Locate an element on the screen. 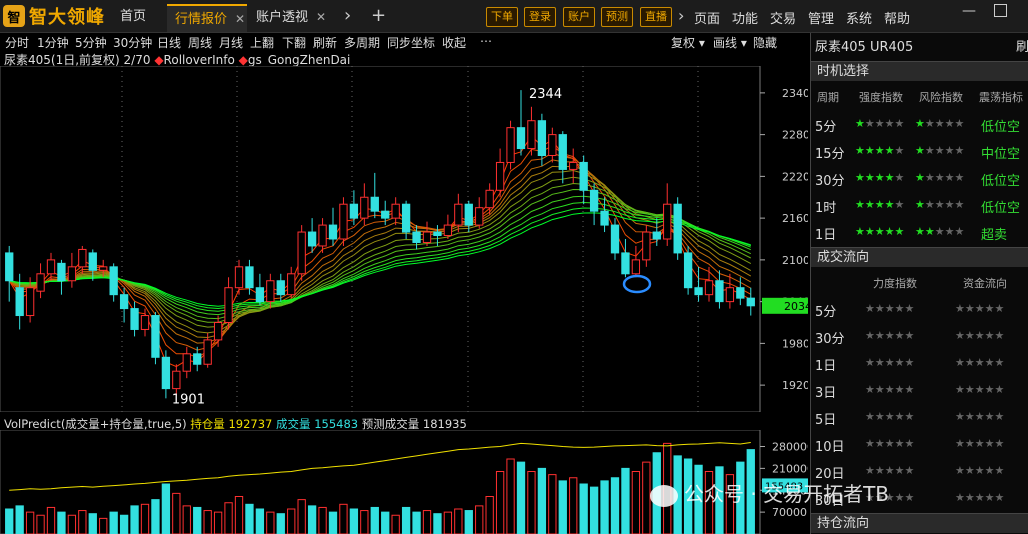 The image size is (1028, 534). period-day: 日线 is located at coordinates (169, 42).